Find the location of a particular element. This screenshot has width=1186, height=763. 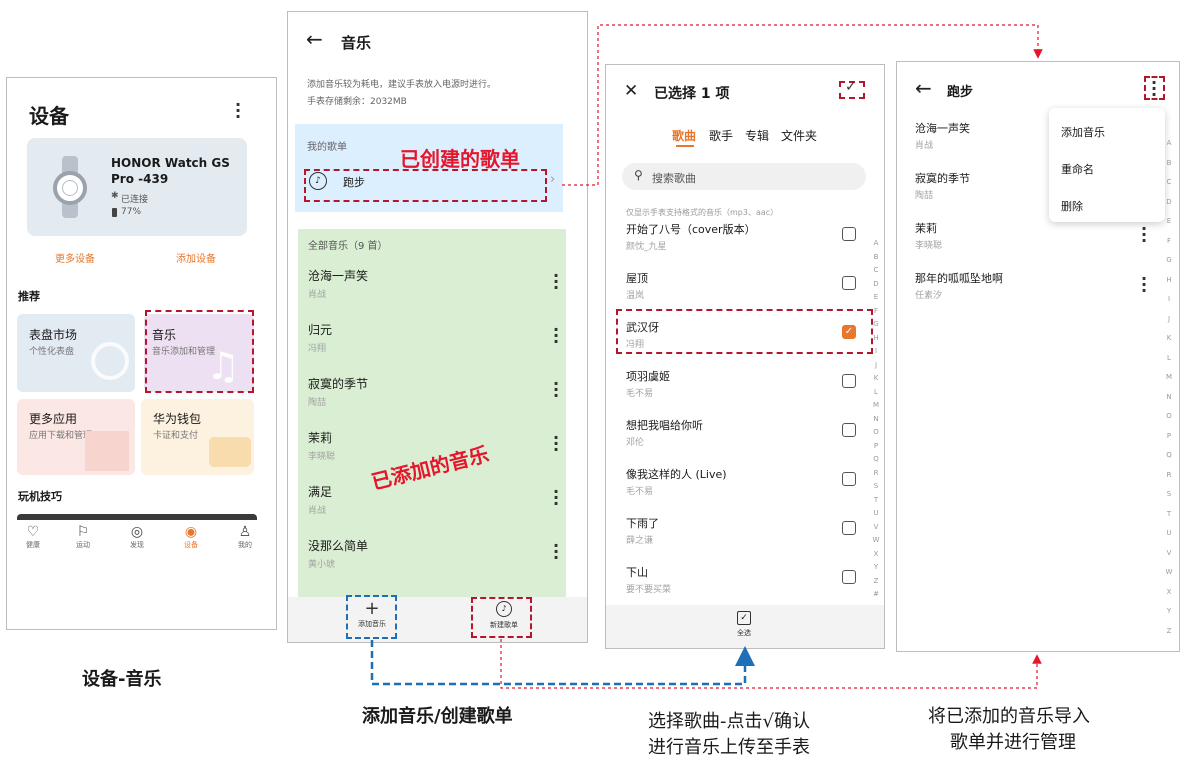

connector-create-playlist is located at coordinates (771, 664).